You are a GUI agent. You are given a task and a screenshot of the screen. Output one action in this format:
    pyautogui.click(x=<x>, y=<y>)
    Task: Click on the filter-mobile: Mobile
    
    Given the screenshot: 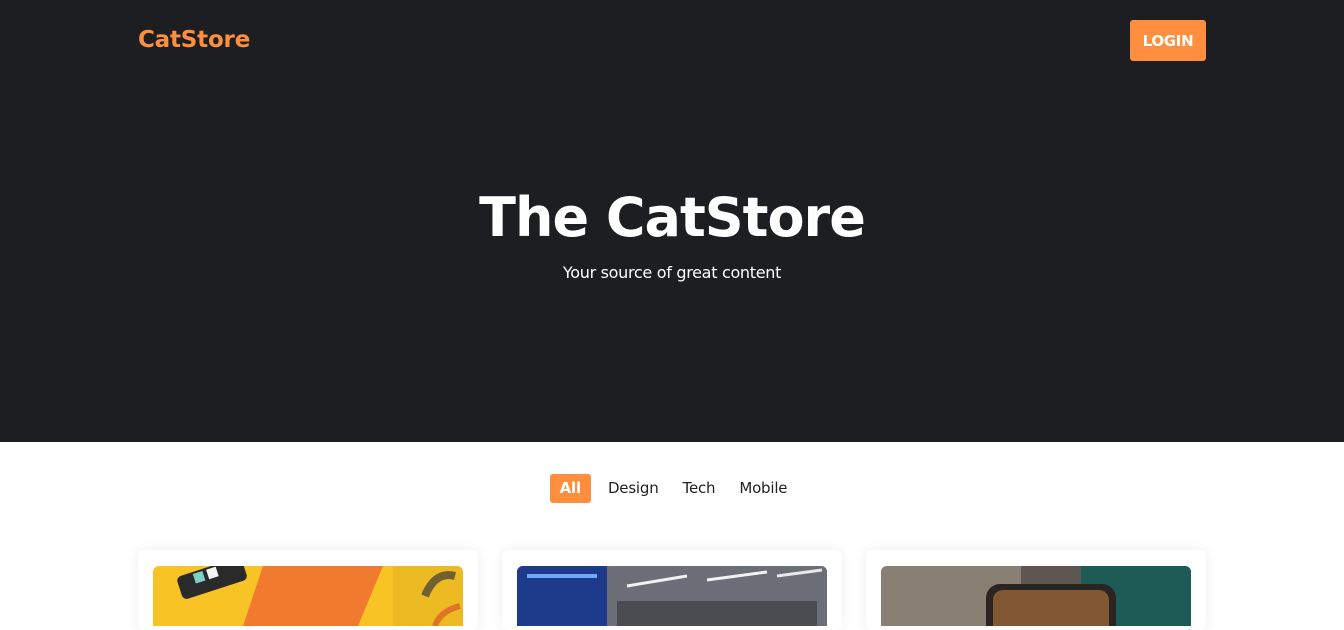 What is the action you would take?
    pyautogui.click(x=763, y=488)
    